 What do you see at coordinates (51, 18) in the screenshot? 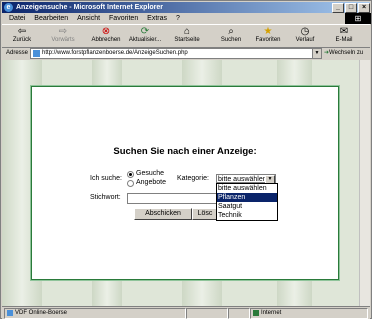
I see `menu-bearbeiten: Bearbeiten` at bounding box center [51, 18].